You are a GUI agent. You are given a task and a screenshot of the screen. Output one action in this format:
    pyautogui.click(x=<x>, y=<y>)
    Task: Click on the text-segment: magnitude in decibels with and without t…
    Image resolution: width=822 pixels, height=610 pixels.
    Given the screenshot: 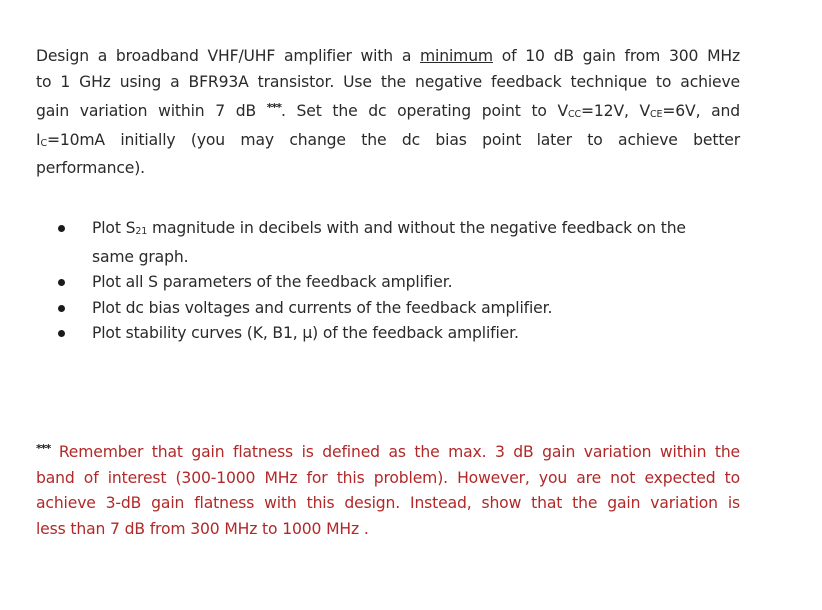 What is the action you would take?
    pyautogui.click(x=416, y=228)
    